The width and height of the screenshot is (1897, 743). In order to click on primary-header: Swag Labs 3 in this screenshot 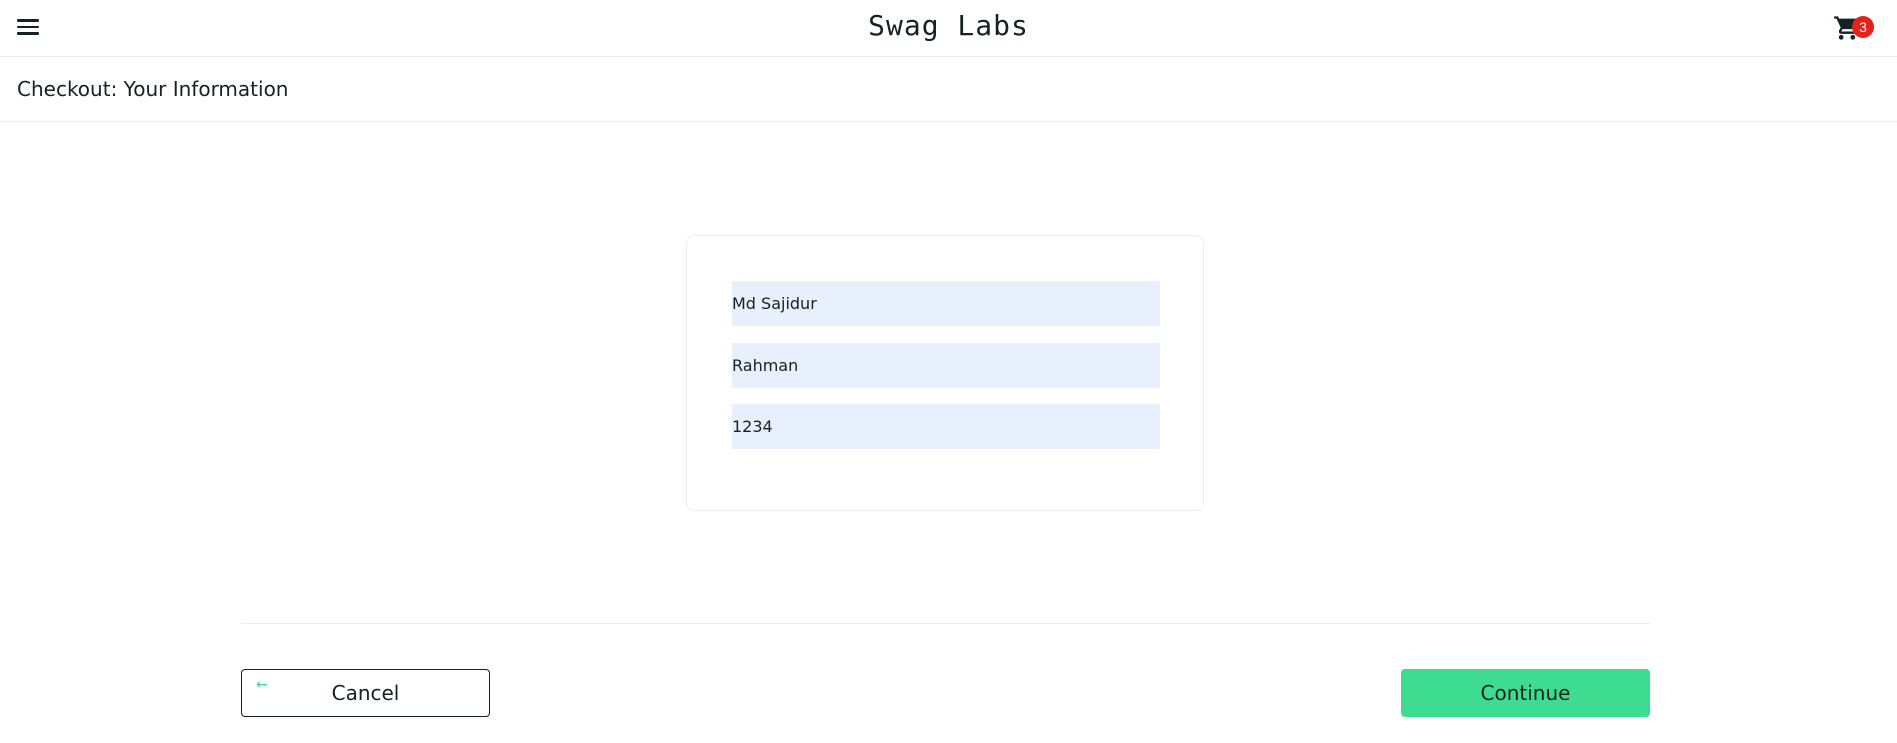, I will do `click(948, 28)`.